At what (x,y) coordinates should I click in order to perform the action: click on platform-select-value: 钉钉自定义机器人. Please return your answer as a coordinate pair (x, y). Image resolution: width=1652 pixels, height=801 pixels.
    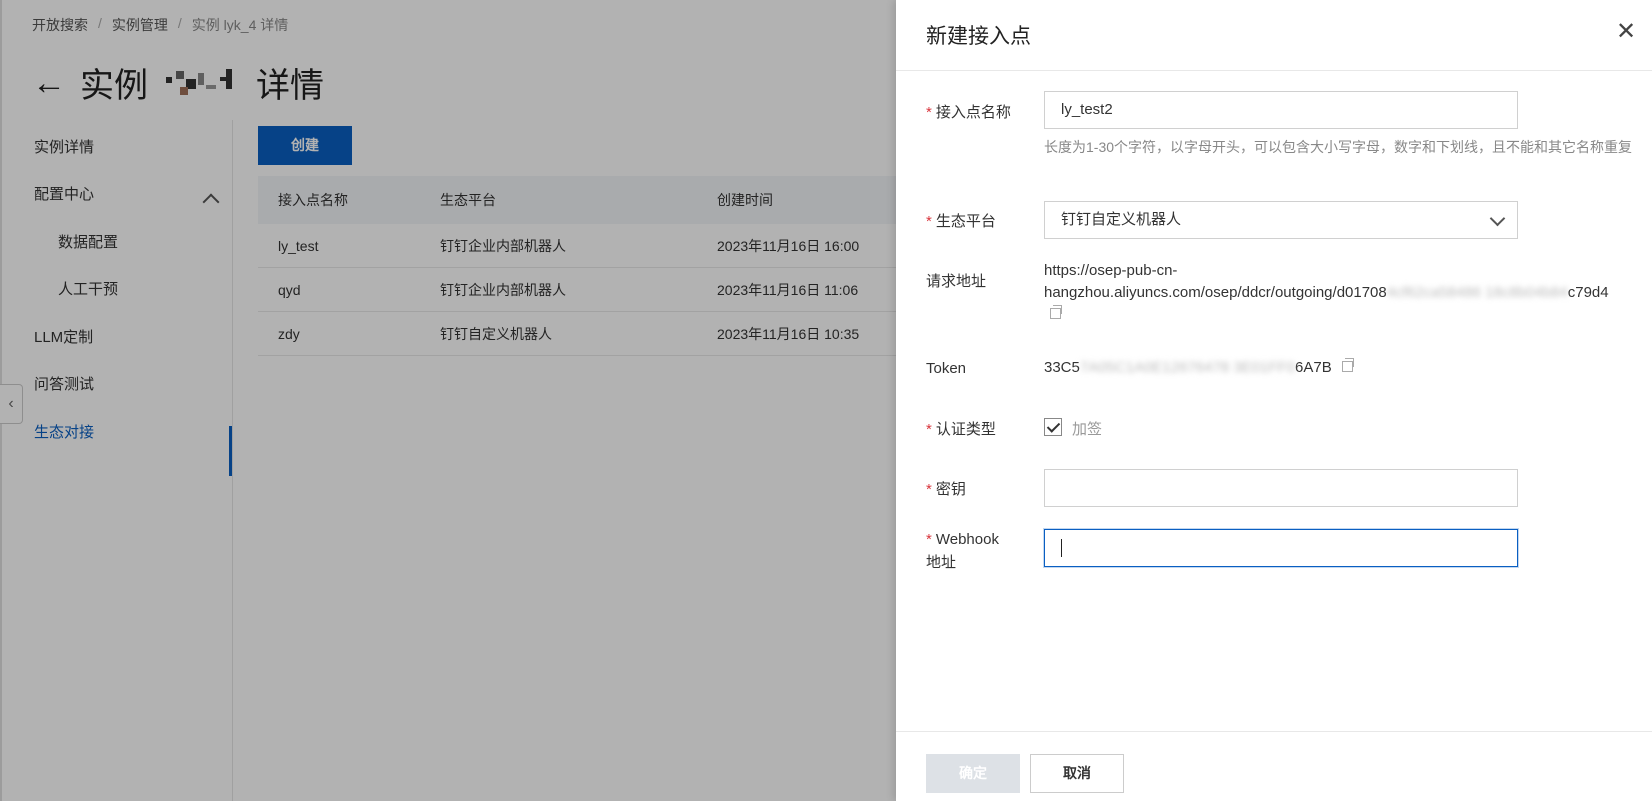
    Looking at the image, I should click on (1121, 219).